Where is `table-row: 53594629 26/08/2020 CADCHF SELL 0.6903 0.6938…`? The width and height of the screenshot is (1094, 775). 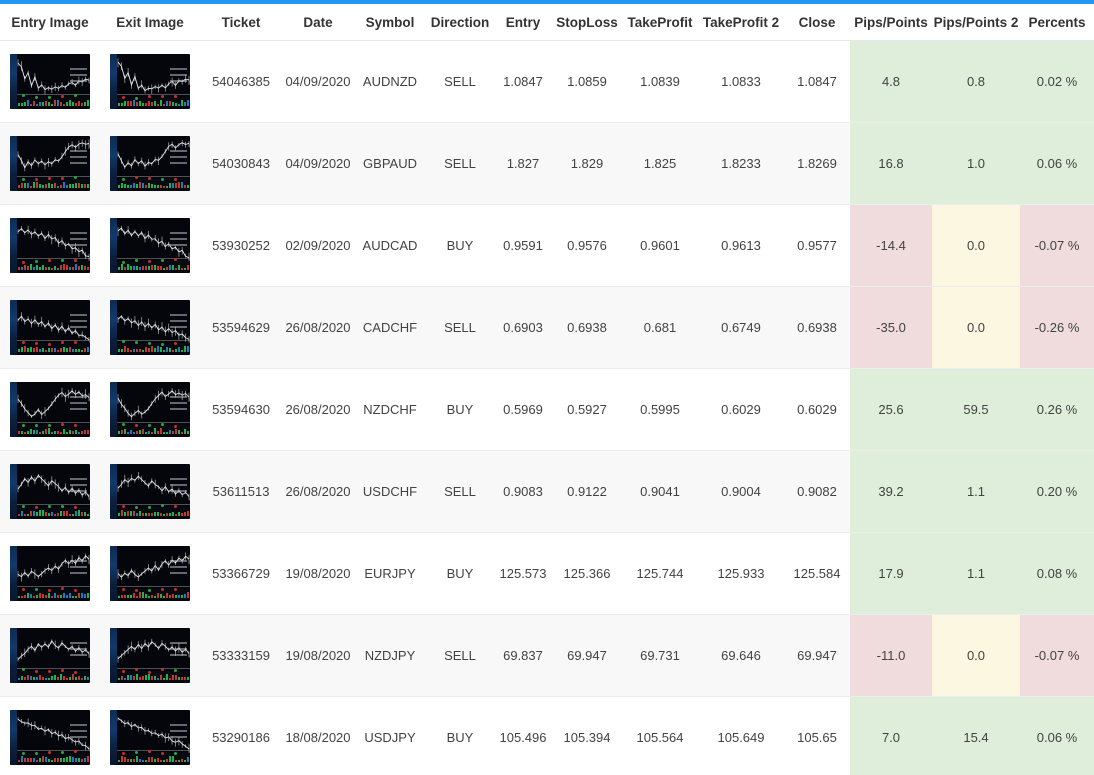 table-row: 53594629 26/08/2020 CADCHF SELL 0.6903 0.6938… is located at coordinates (547, 327).